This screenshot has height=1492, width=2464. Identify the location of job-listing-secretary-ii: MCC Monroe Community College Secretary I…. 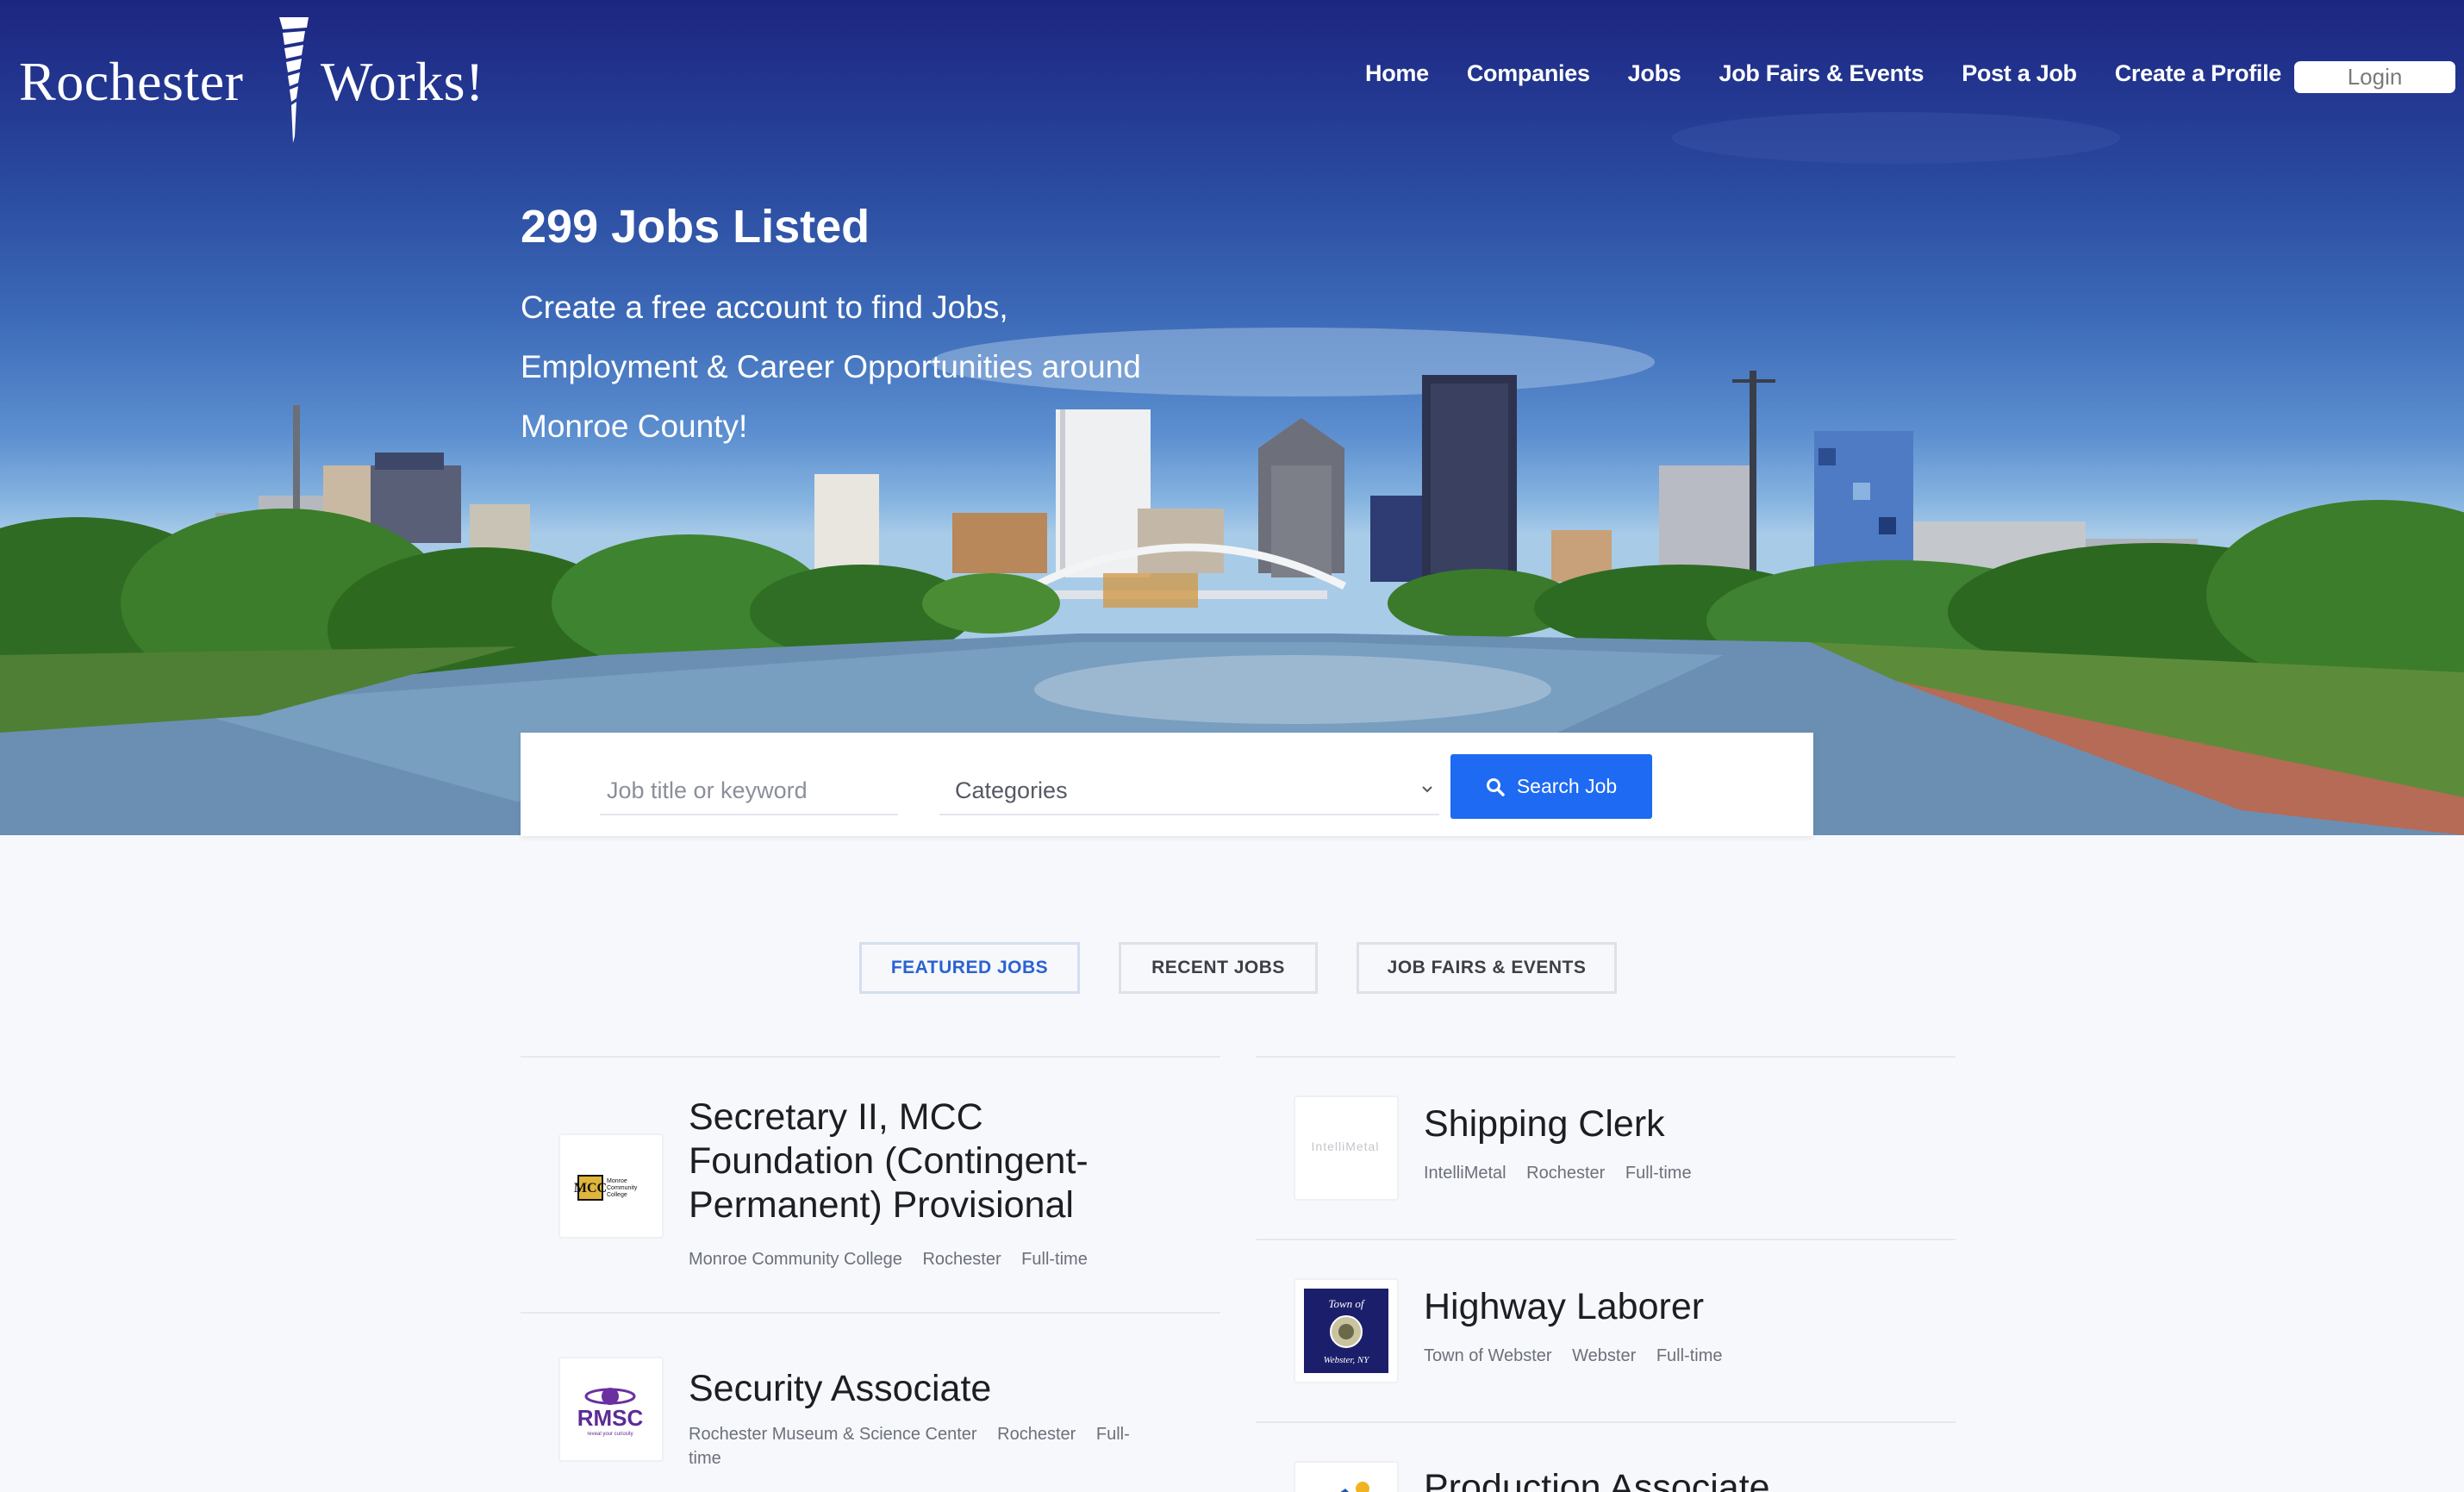
(870, 1184).